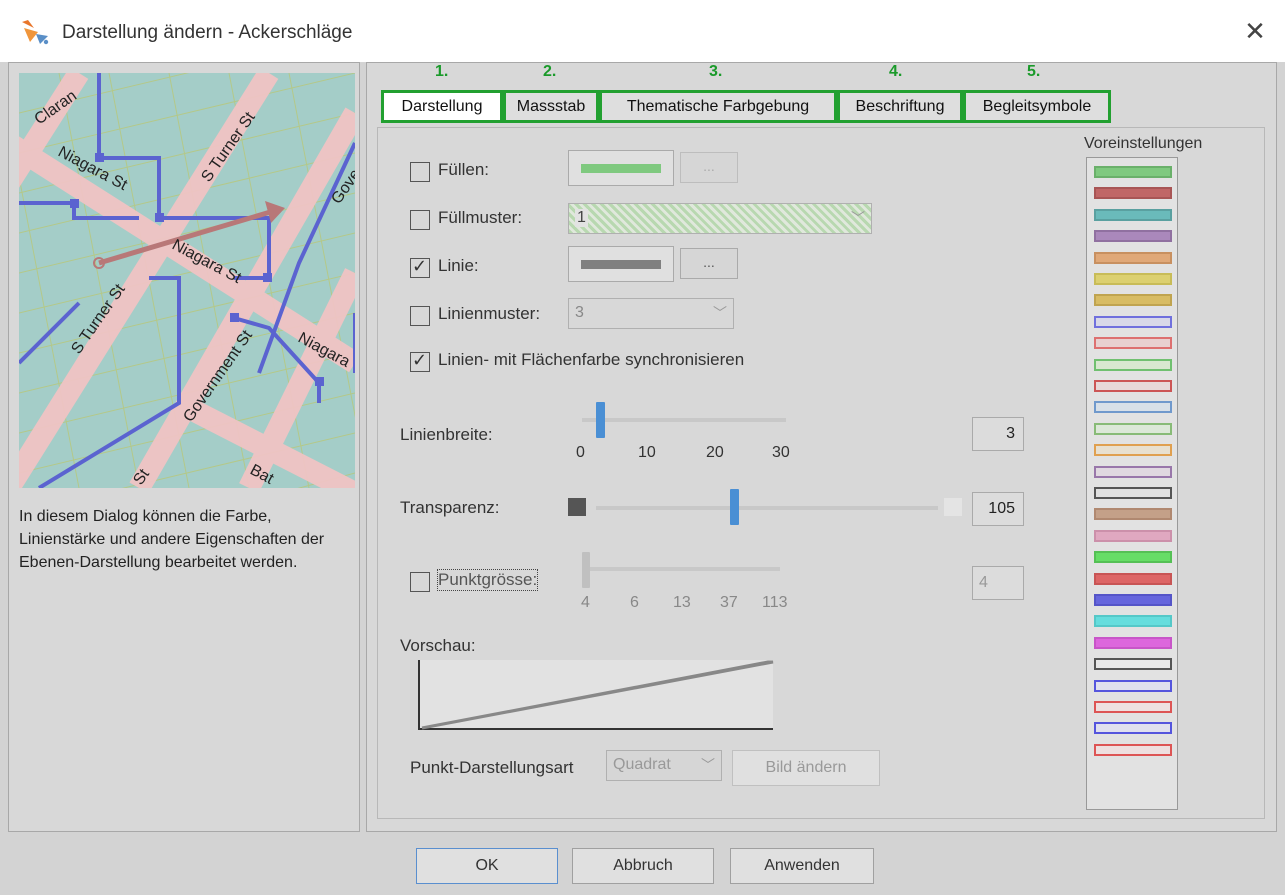 The height and width of the screenshot is (895, 1285). What do you see at coordinates (458, 265) in the screenshot?
I see `line-label: Linie:` at bounding box center [458, 265].